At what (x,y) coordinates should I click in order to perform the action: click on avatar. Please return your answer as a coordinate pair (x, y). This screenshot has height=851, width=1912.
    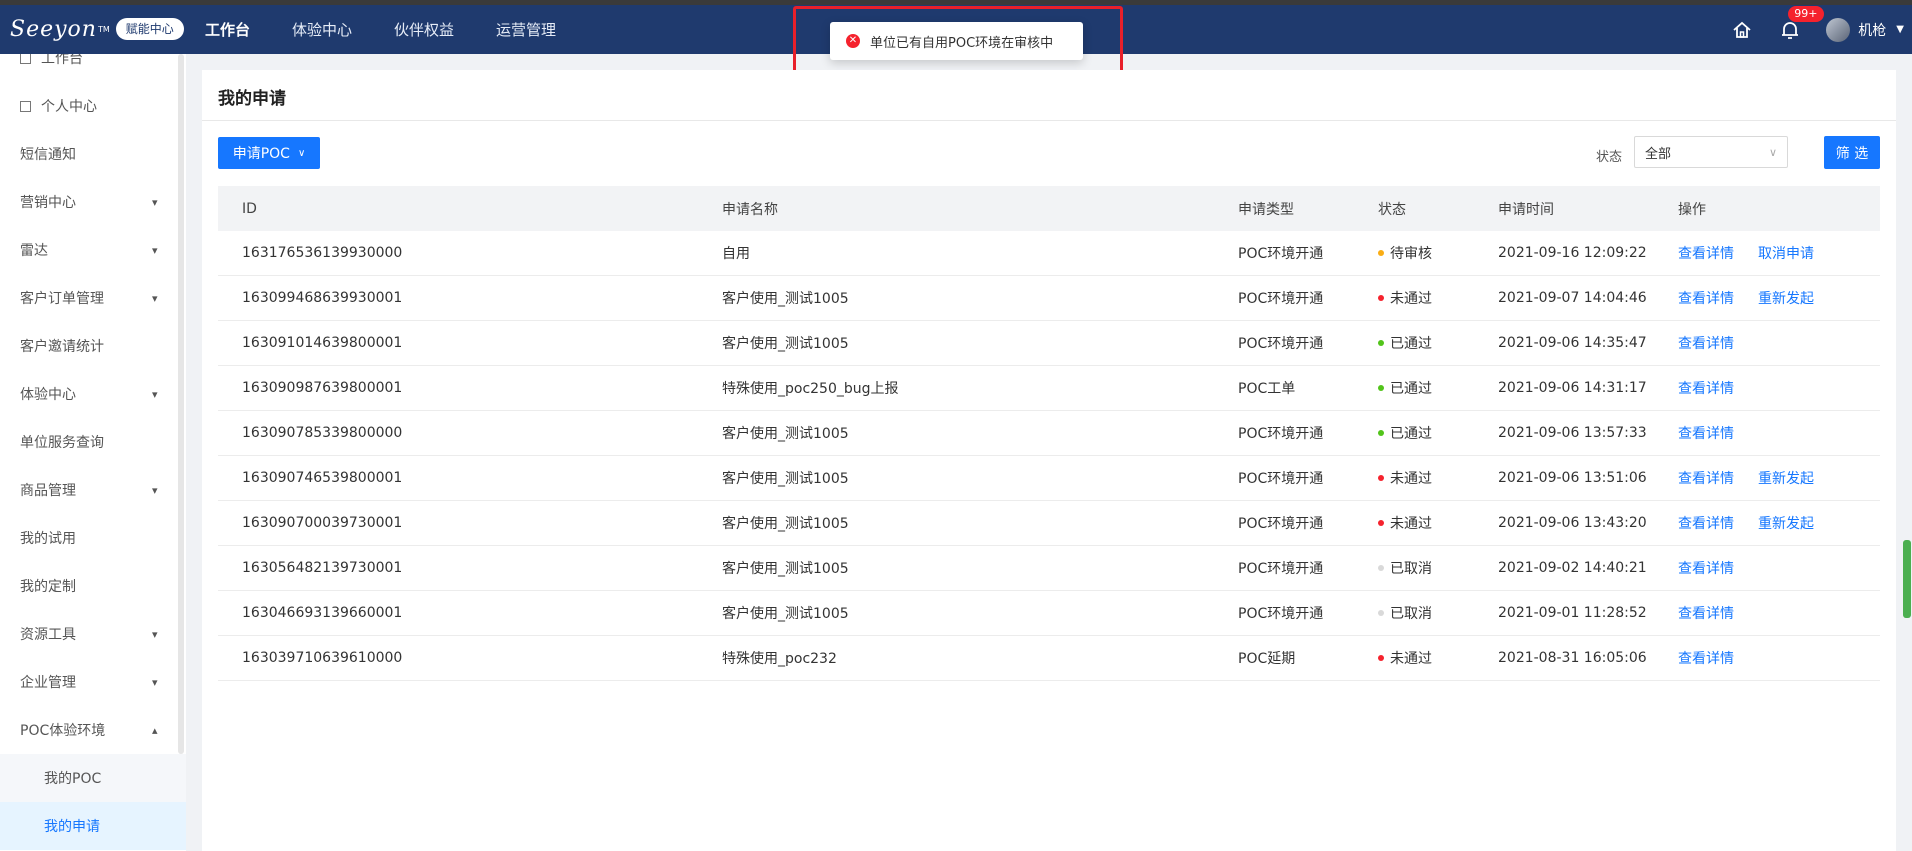
    Looking at the image, I should click on (1838, 29).